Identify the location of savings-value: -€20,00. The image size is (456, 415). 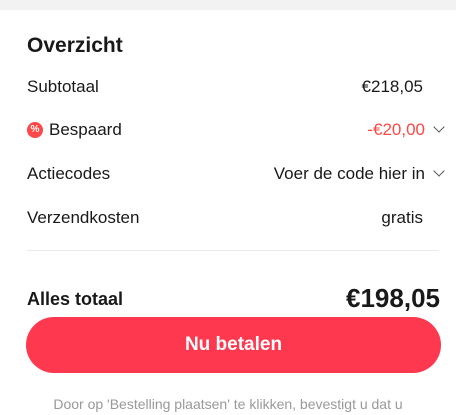
(396, 129).